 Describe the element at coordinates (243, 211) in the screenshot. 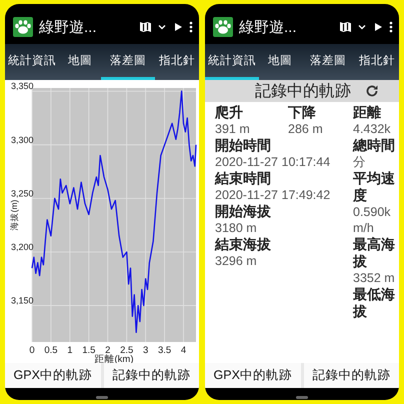

I see `stat-label: 開始海拔` at that location.